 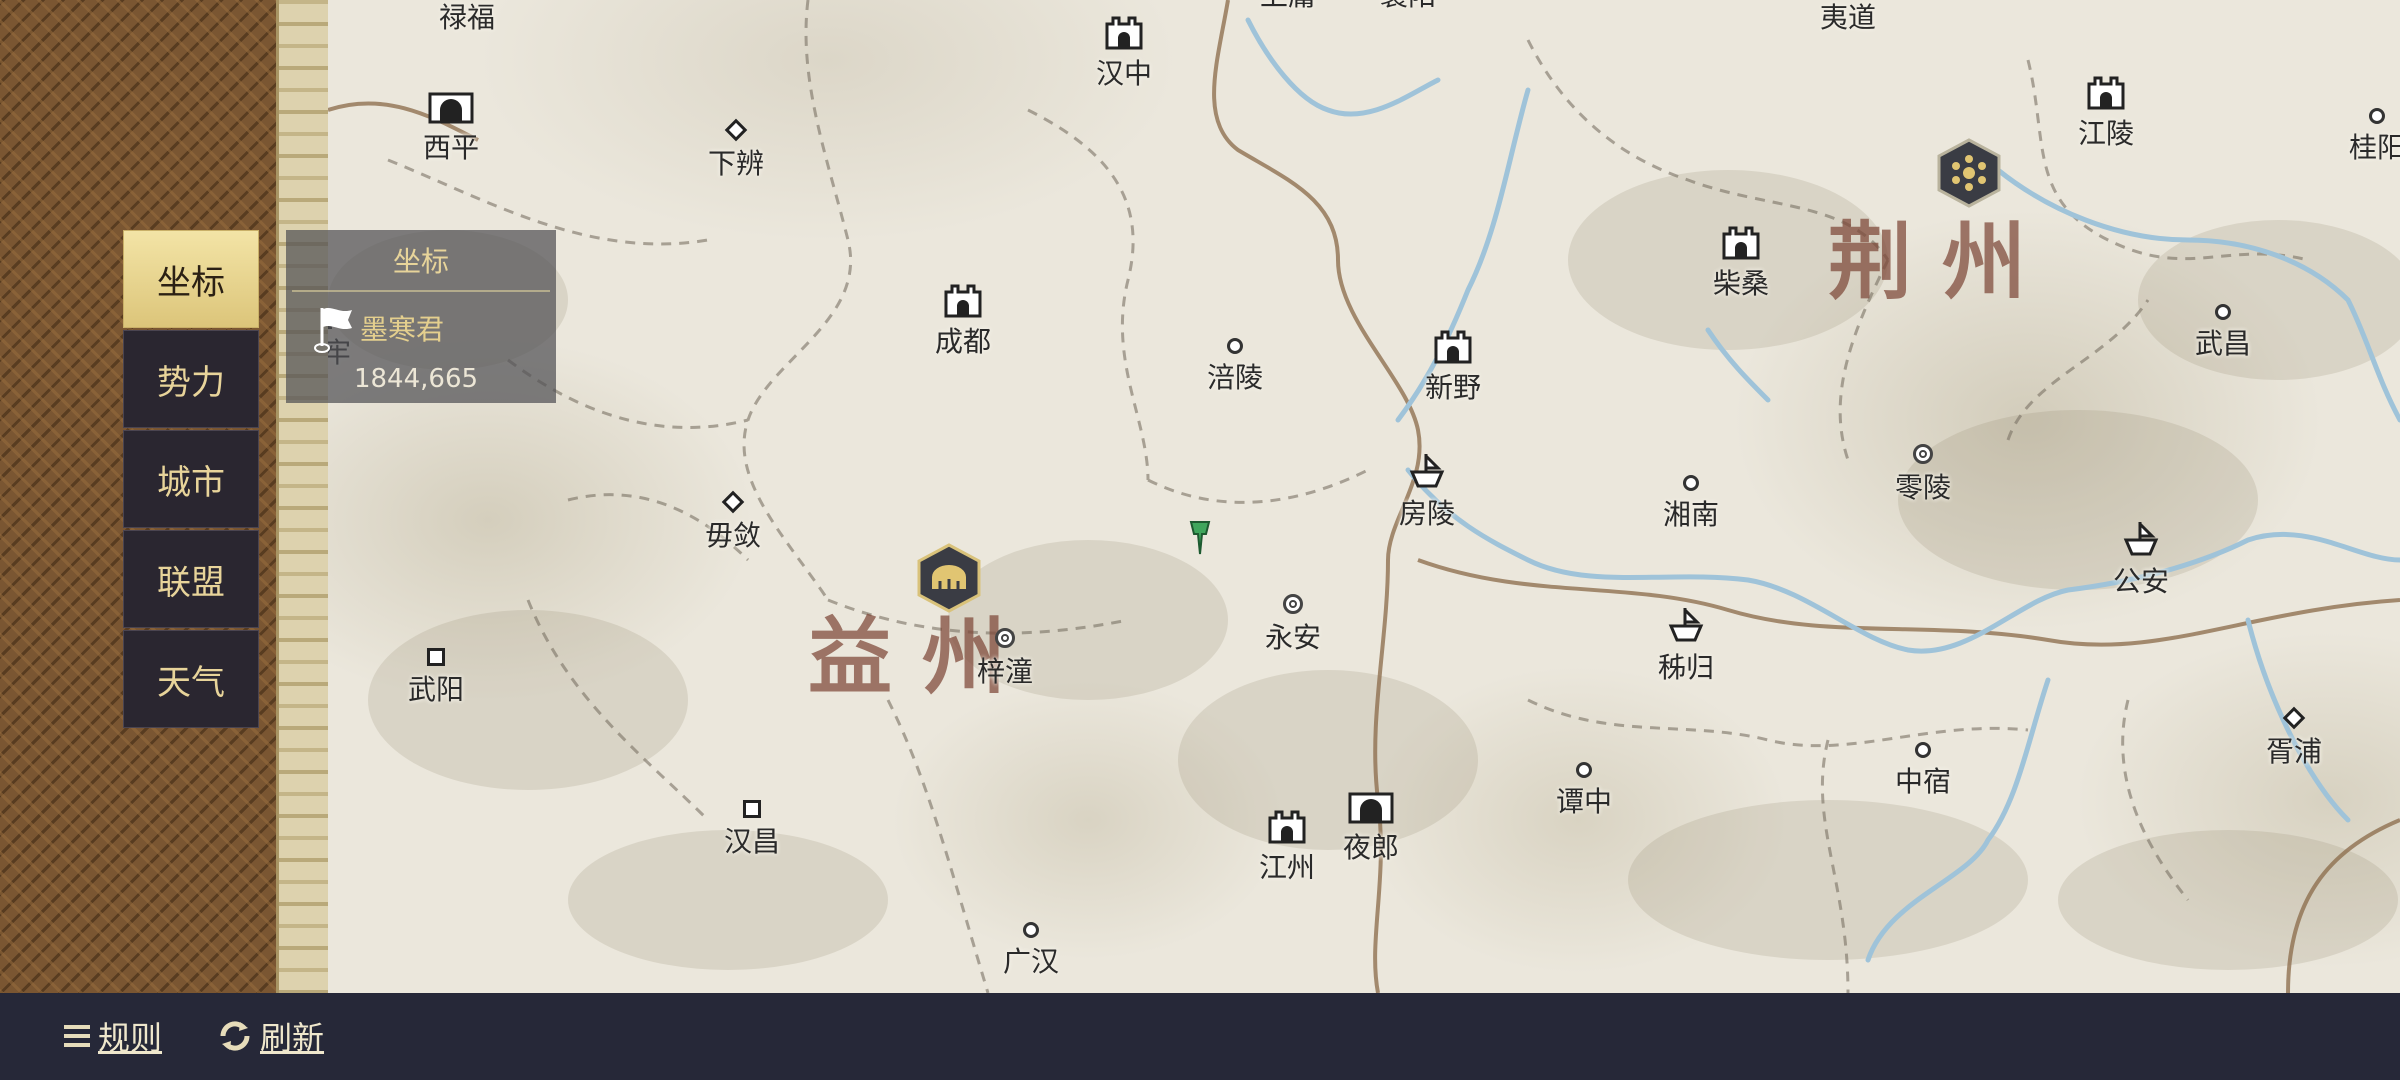 What do you see at coordinates (2141, 581) in the screenshot?
I see `city-label: 公安` at bounding box center [2141, 581].